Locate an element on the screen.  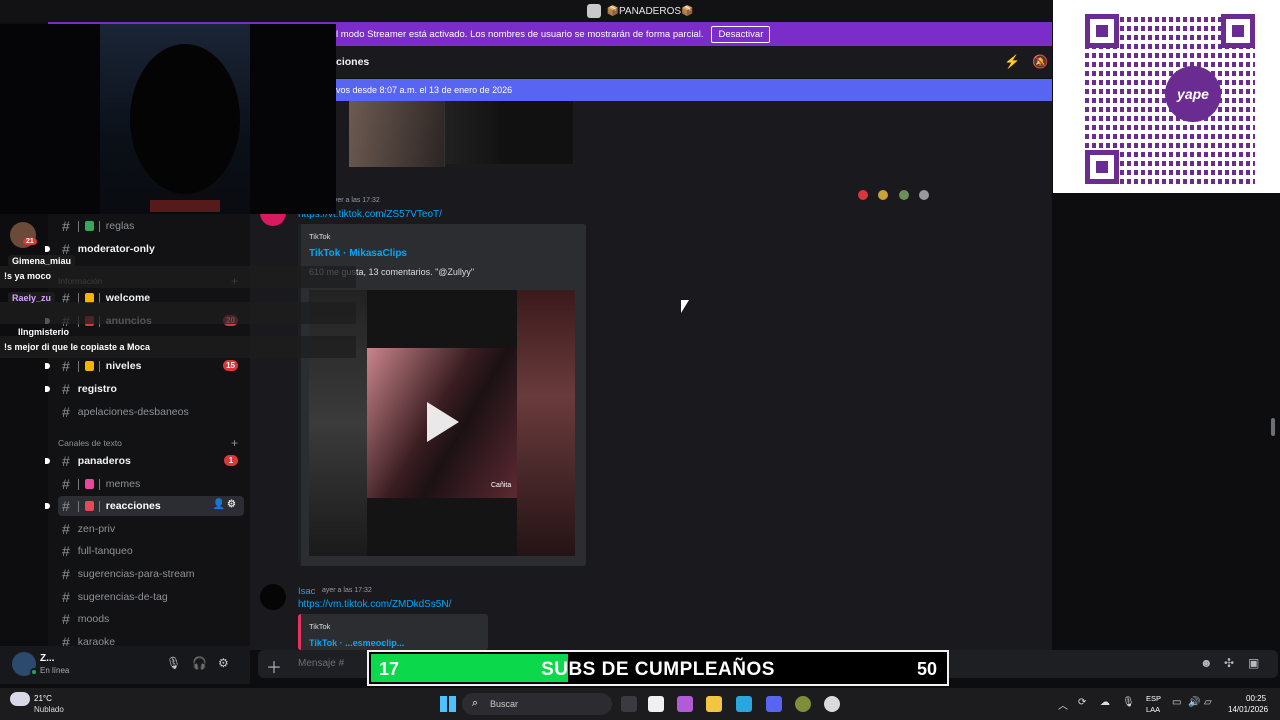
user-status: En línea is located at coordinates (55, 670).